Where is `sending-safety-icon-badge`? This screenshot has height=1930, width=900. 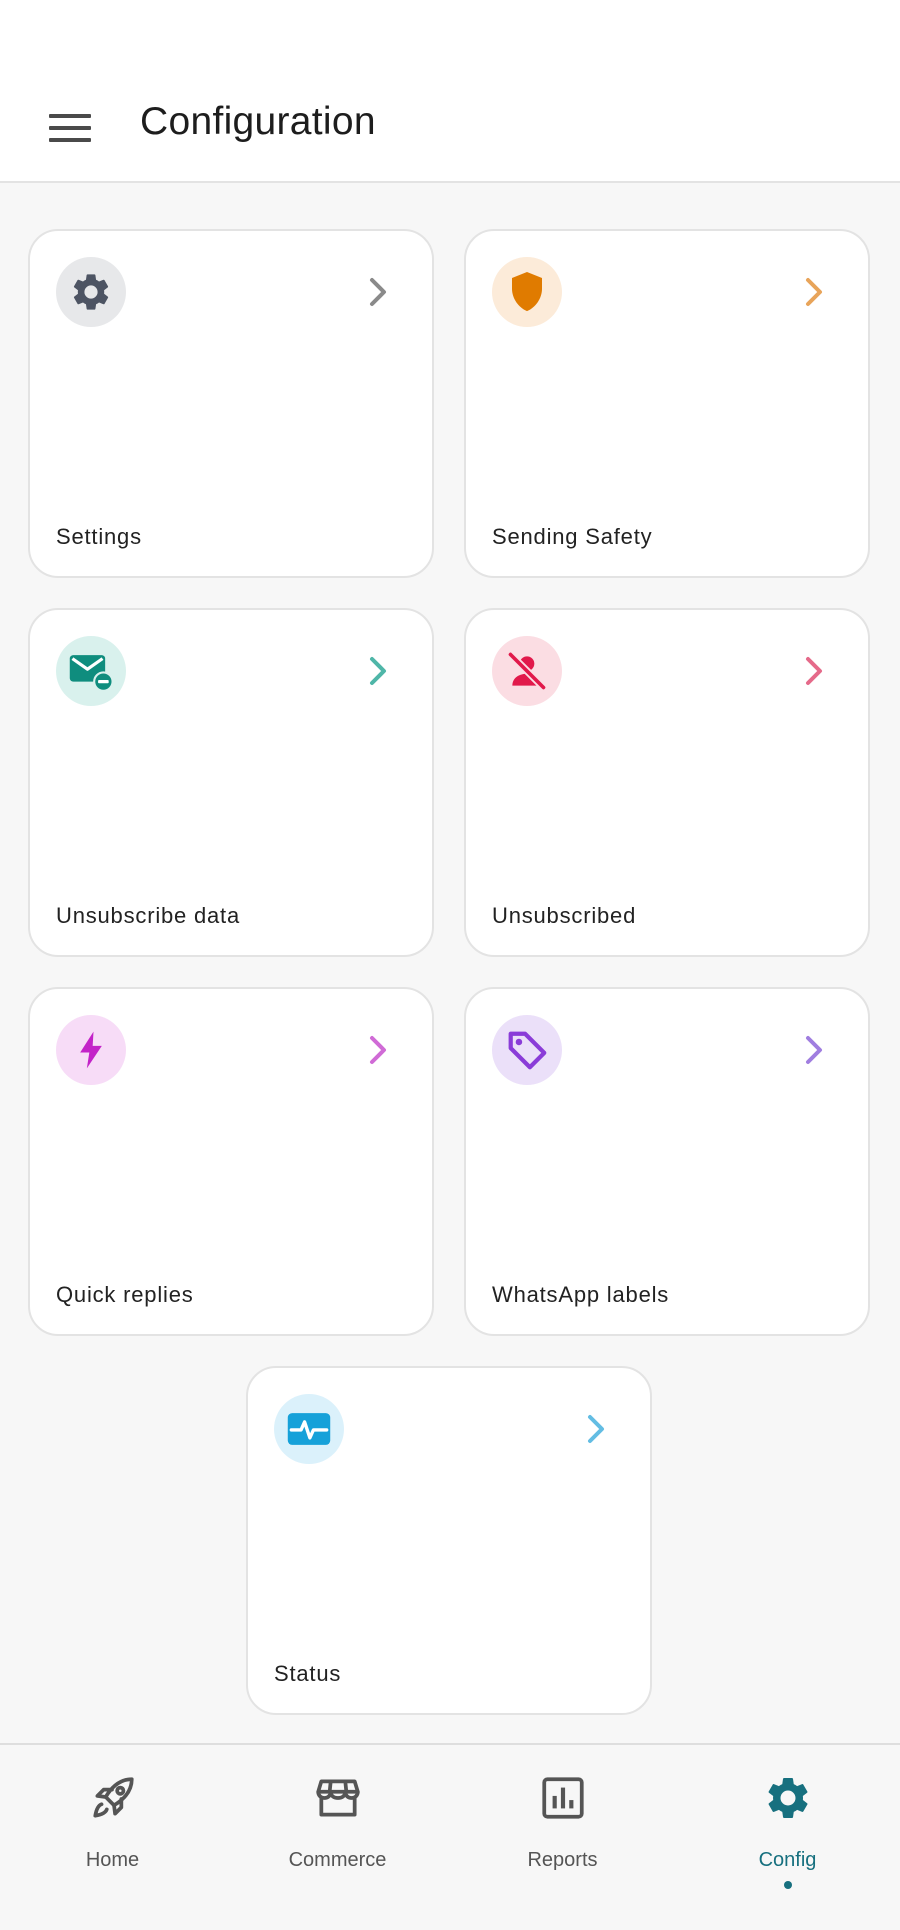 sending-safety-icon-badge is located at coordinates (527, 292).